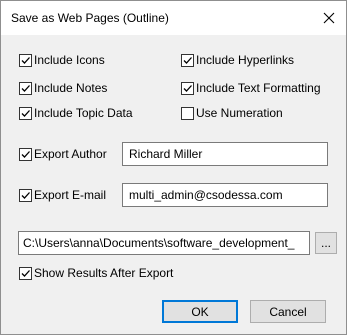 This screenshot has width=347, height=335. Describe the element at coordinates (288, 311) in the screenshot. I see `cancel-button: Cancel` at that location.